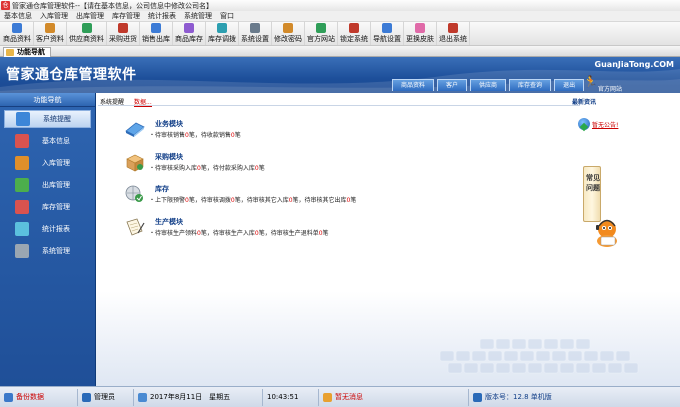 Image resolution: width=680 pixels, height=407 pixels. I want to click on nav-item-label: 系统提醒, so click(57, 119).